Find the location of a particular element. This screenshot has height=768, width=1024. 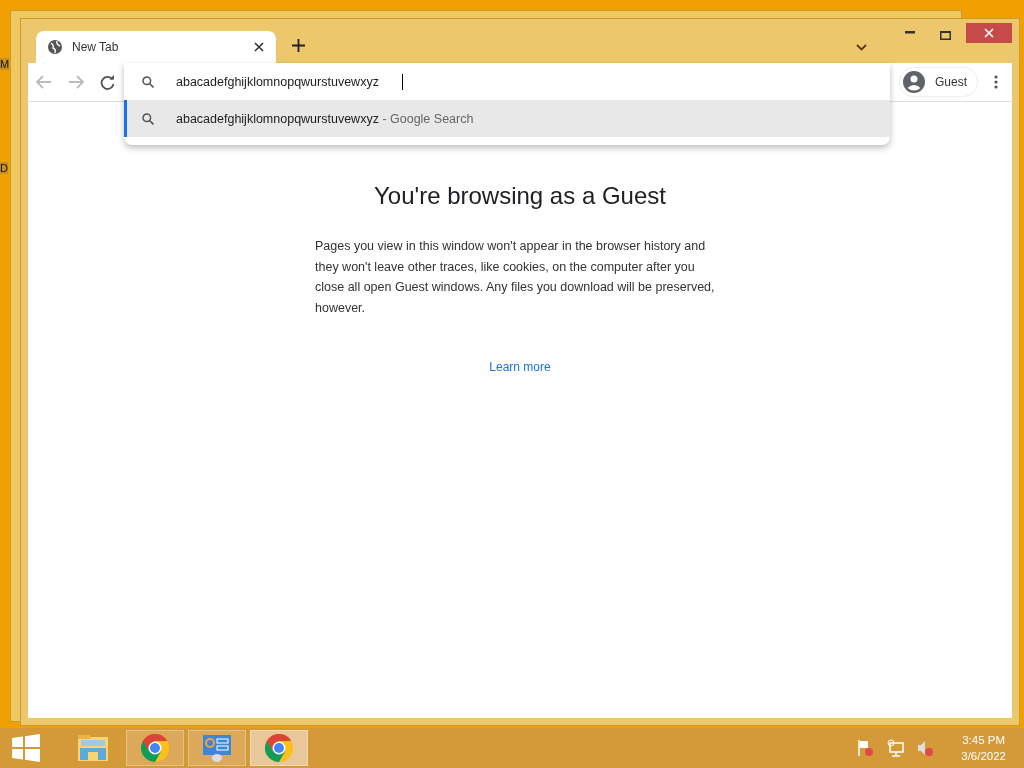

desktop-icon-label: M is located at coordinates (5, 64).